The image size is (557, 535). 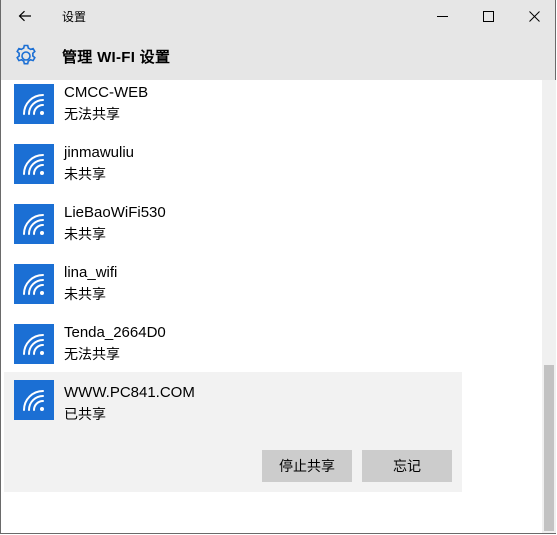 I want to click on scrollbar, so click(x=549, y=306).